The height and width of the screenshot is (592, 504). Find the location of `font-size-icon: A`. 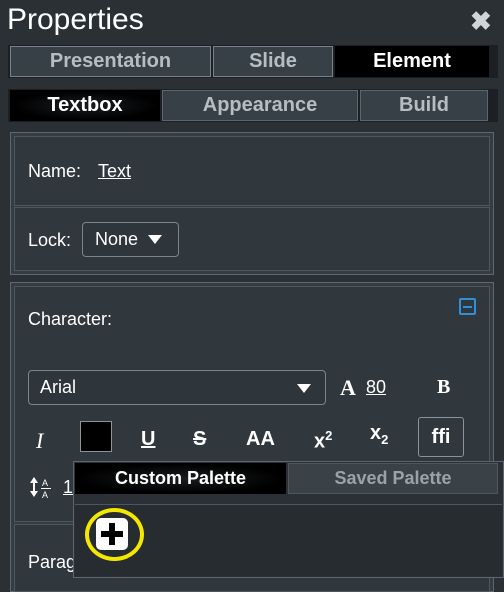

font-size-icon: A is located at coordinates (348, 387).